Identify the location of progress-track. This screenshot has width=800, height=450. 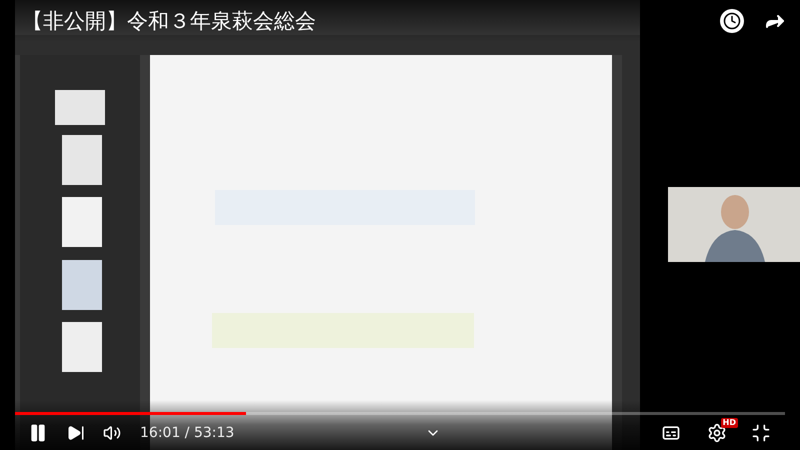
(400, 413).